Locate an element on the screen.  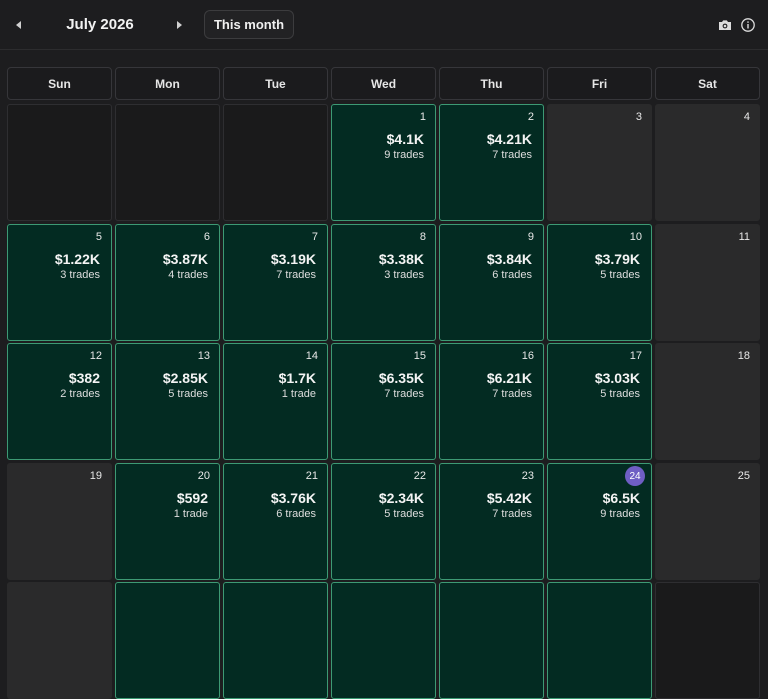
day-pnl: $382 is located at coordinates (84, 378).